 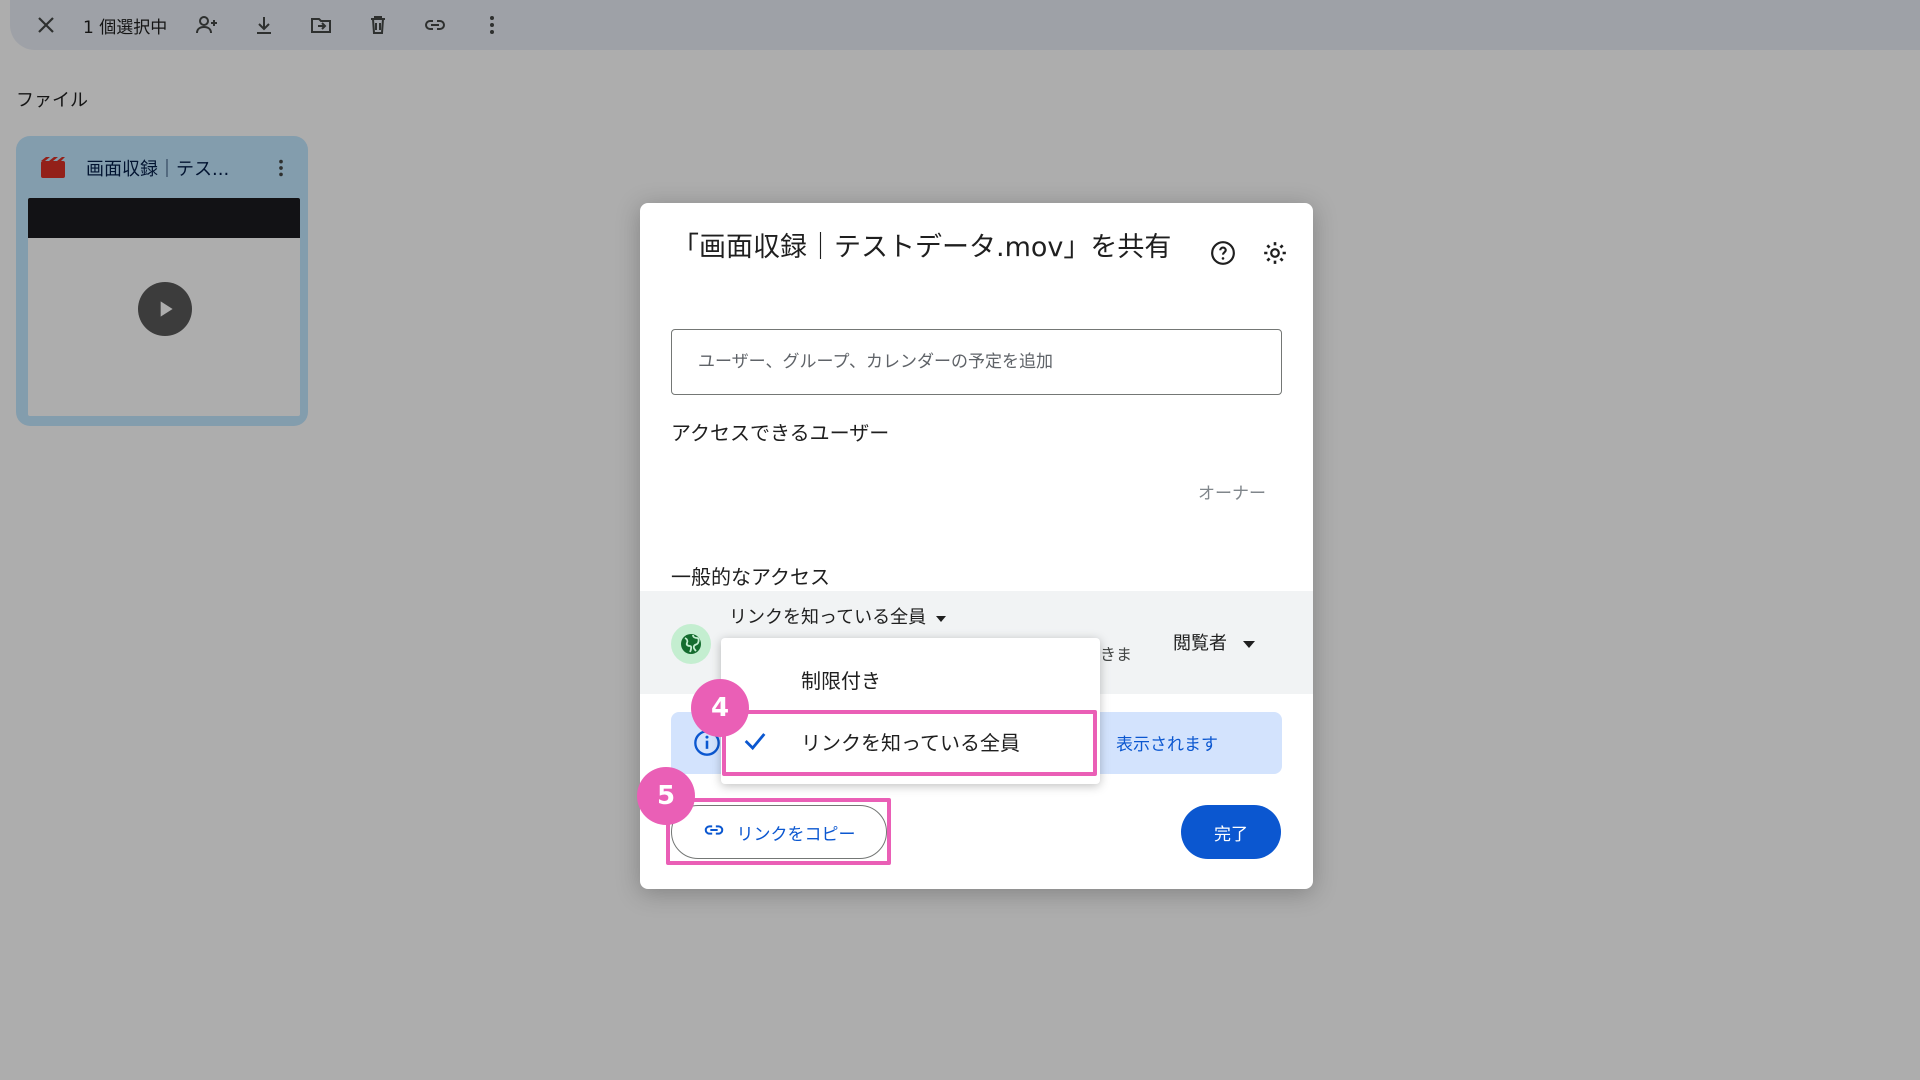 I want to click on general-access-description: きま, so click(x=1116, y=654).